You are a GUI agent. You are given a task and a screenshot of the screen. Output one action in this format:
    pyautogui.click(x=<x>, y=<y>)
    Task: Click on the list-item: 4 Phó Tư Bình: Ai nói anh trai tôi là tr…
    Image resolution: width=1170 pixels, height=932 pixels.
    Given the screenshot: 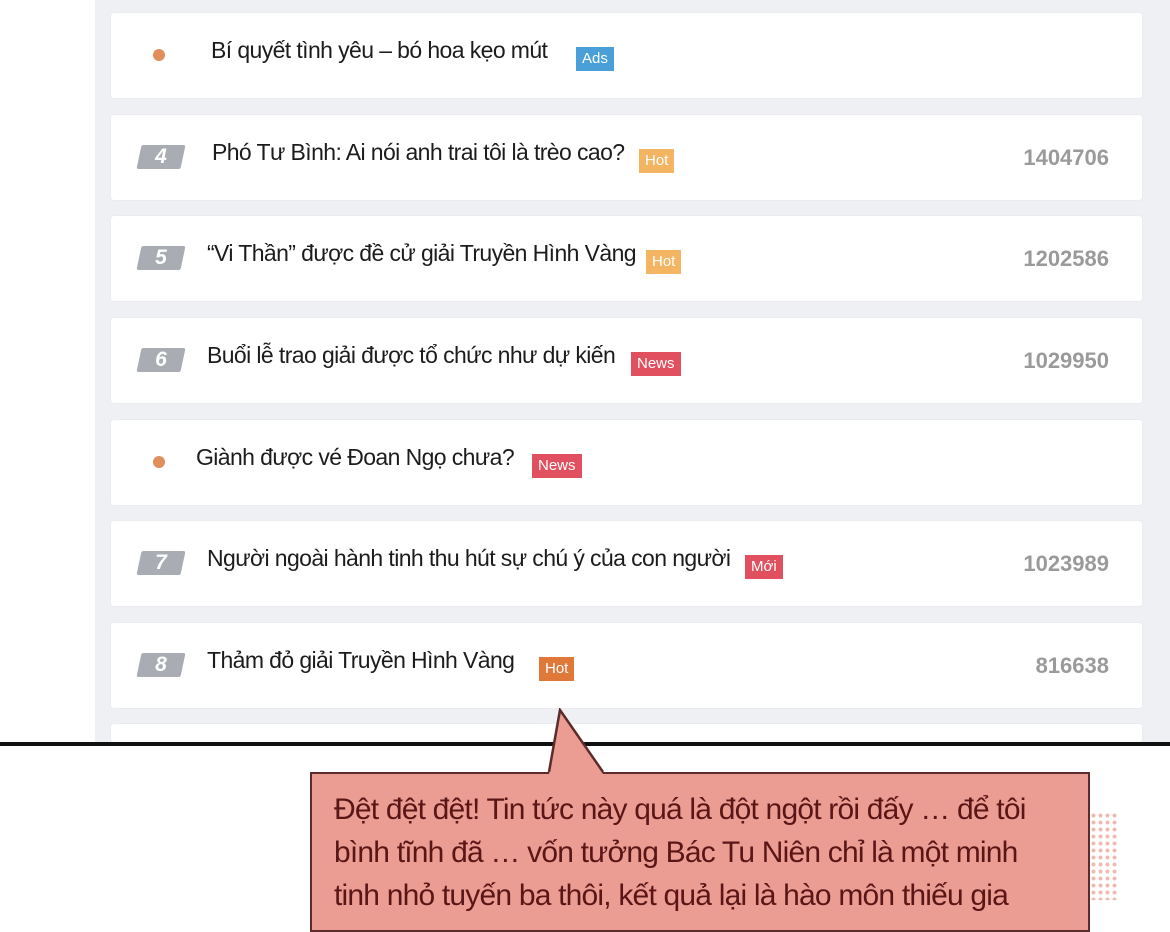 What is the action you would take?
    pyautogui.click(x=626, y=157)
    